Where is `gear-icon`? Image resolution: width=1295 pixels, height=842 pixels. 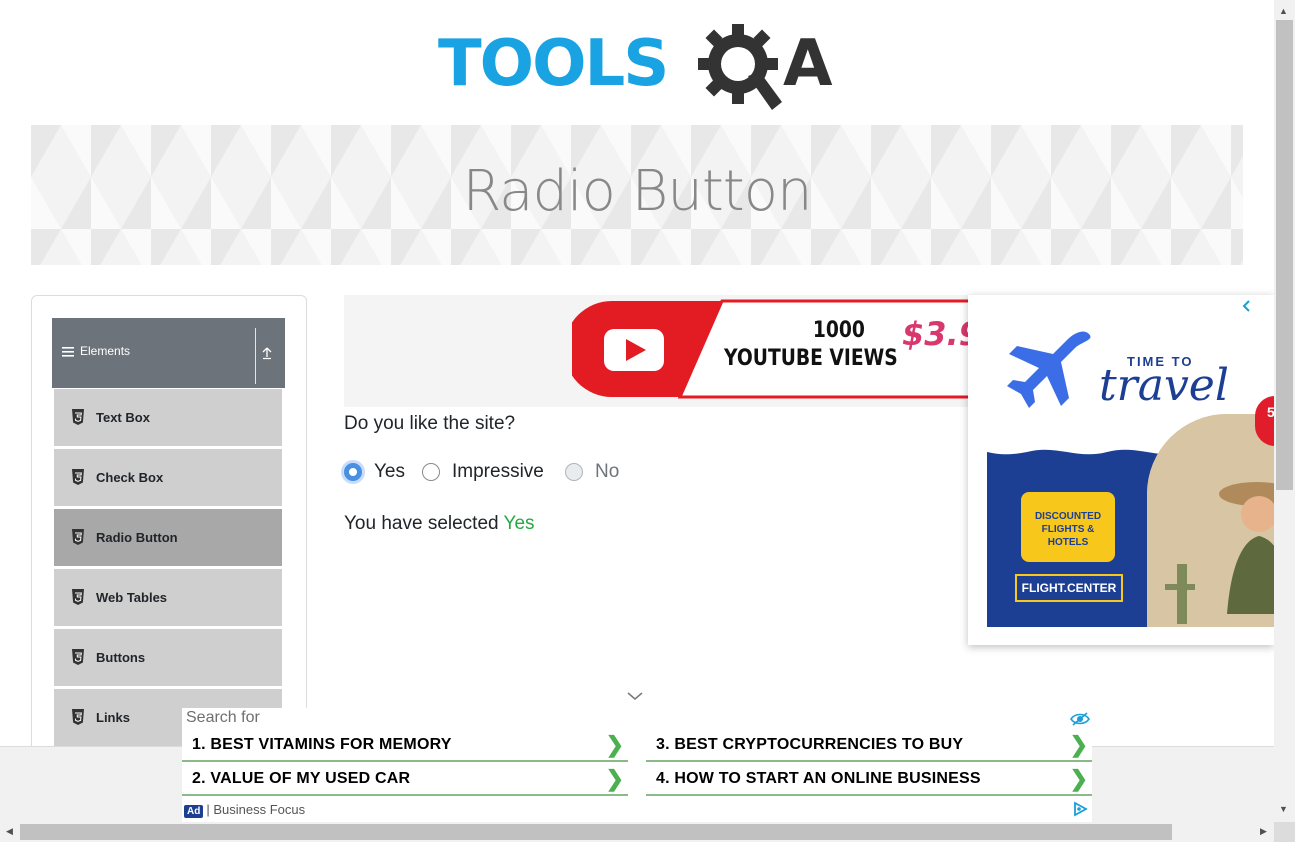 gear-icon is located at coordinates (740, 67).